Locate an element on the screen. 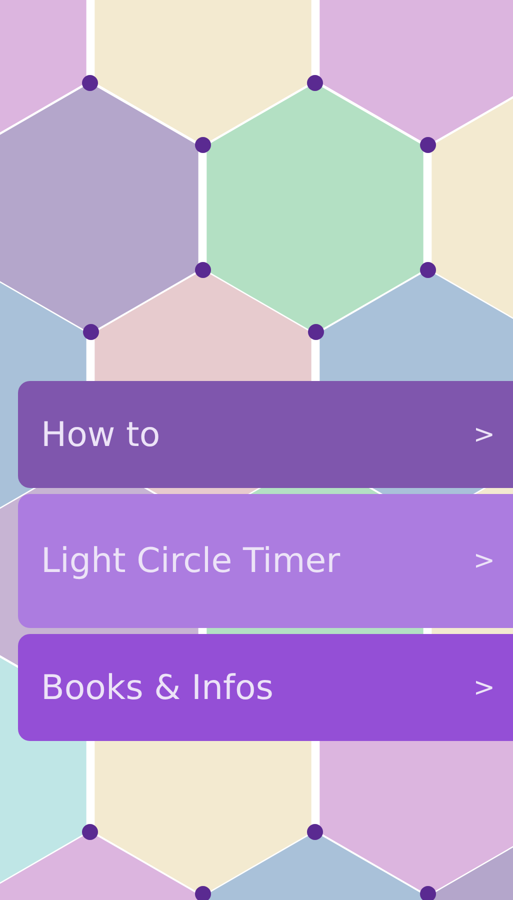 The width and height of the screenshot is (513, 900). menu-button: How to > is located at coordinates (265, 434).